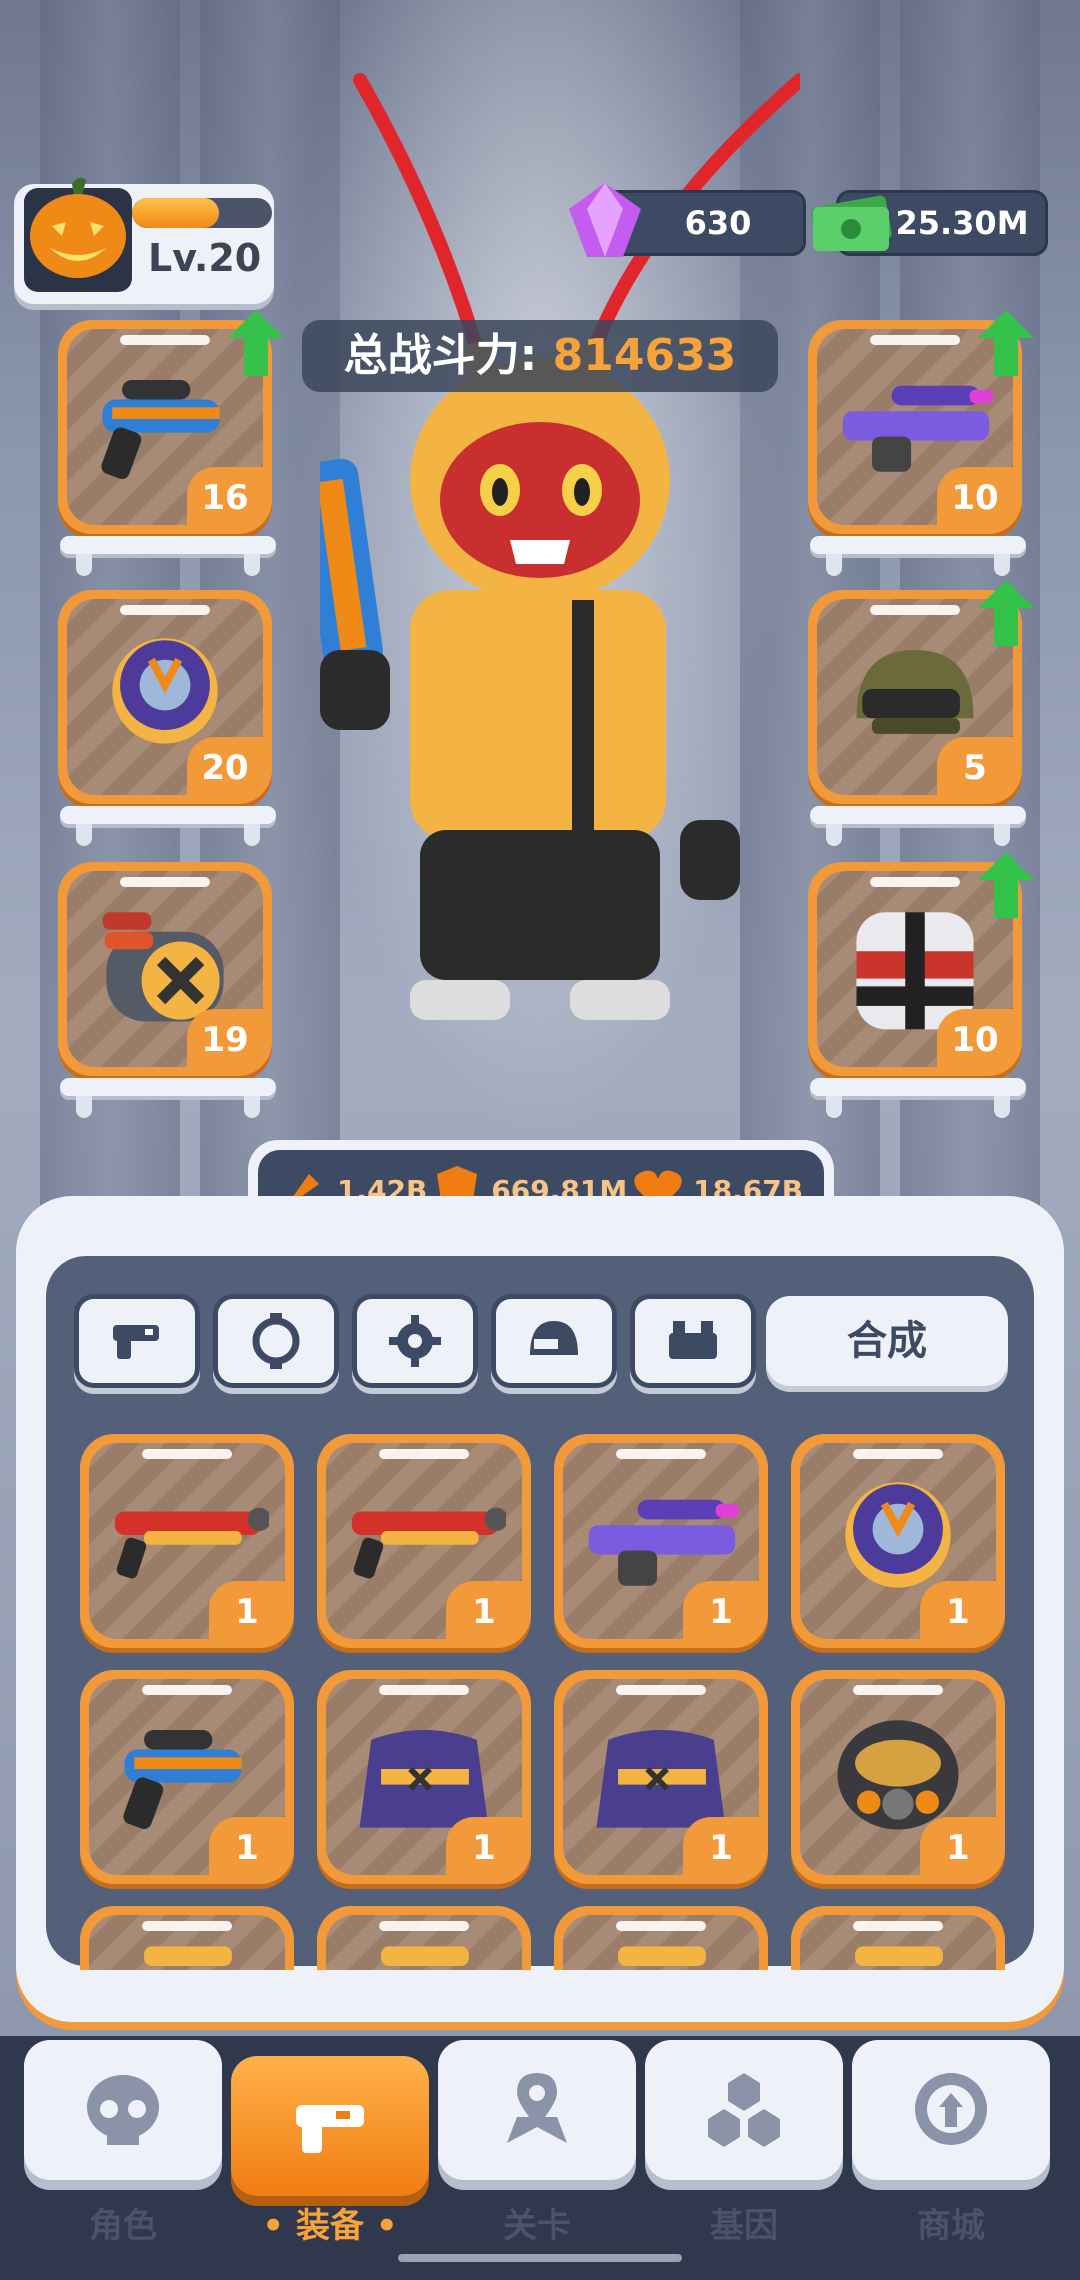  Describe the element at coordinates (165, 969) in the screenshot. I see `equip-slot-left-3: 19` at that location.